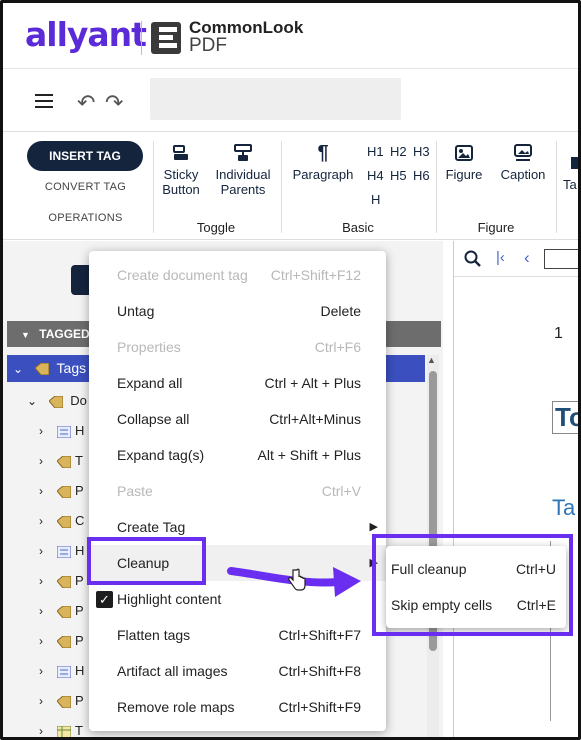 The image size is (581, 740). Describe the element at coordinates (564, 507) in the screenshot. I see `document-heading-text: Ta` at that location.